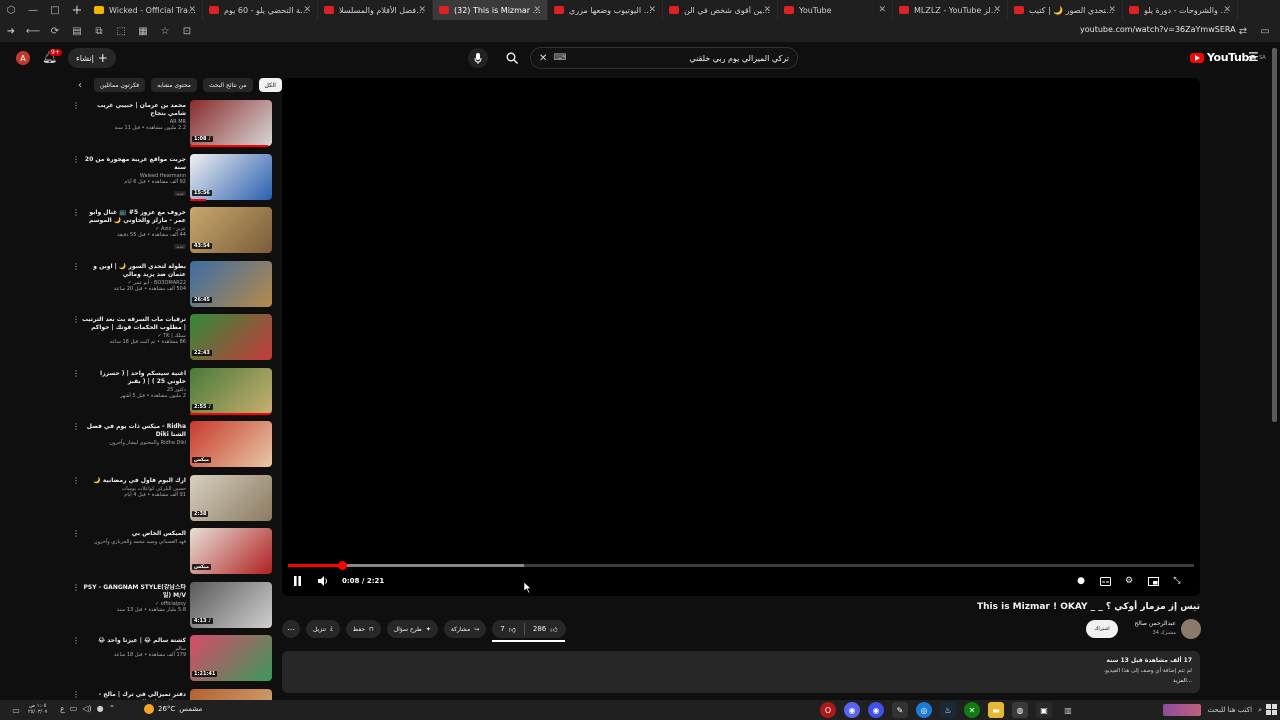  What do you see at coordinates (133, 592) in the screenshot?
I see `related-video-title: PSY - GANGNAM STYLE(강남스타일) M/V` at bounding box center [133, 592].